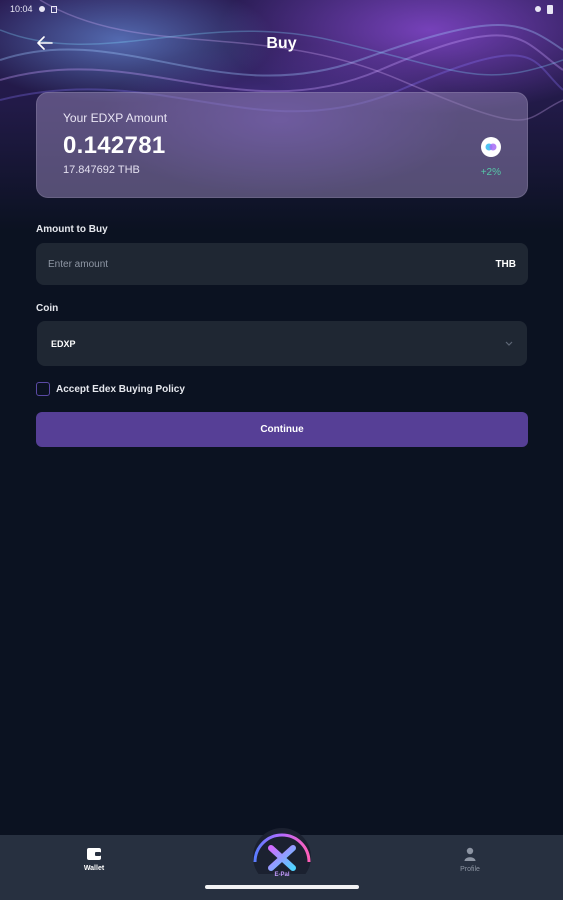 The width and height of the screenshot is (563, 900). I want to click on back-button, so click(45, 43).